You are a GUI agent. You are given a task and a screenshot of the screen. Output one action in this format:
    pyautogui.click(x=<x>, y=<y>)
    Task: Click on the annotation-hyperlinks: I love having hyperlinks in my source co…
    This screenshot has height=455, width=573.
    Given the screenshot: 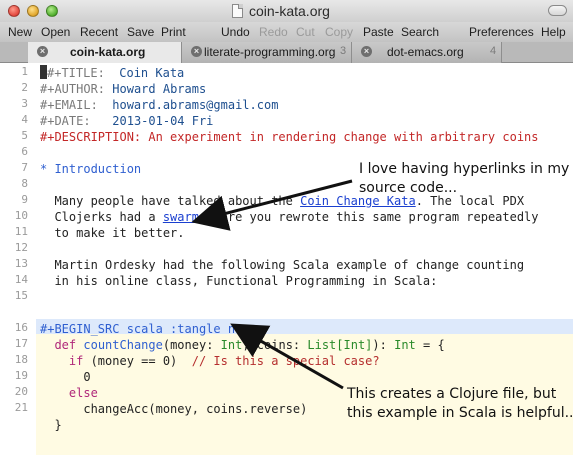 What is the action you would take?
    pyautogui.click(x=464, y=179)
    